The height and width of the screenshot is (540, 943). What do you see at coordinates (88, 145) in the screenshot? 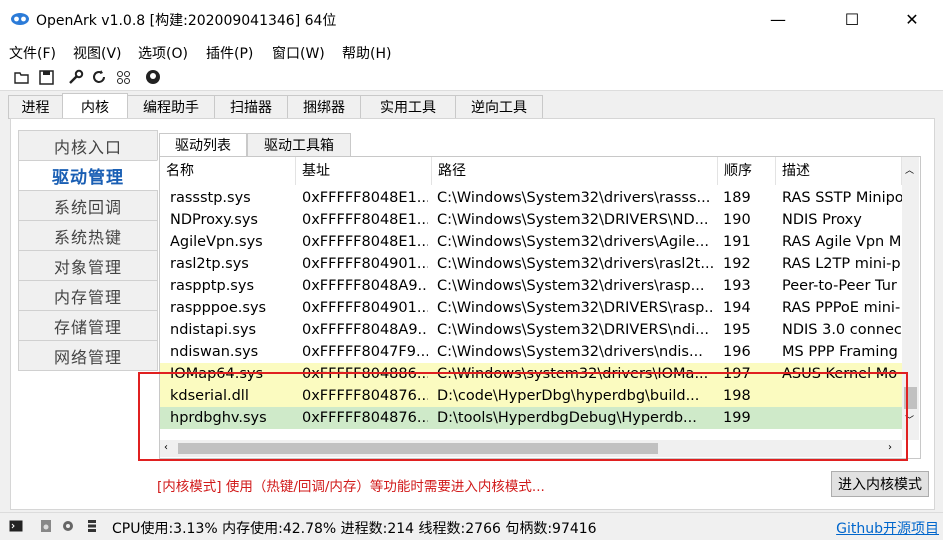
I see `nav-kernel-entry: 内核入口` at bounding box center [88, 145].